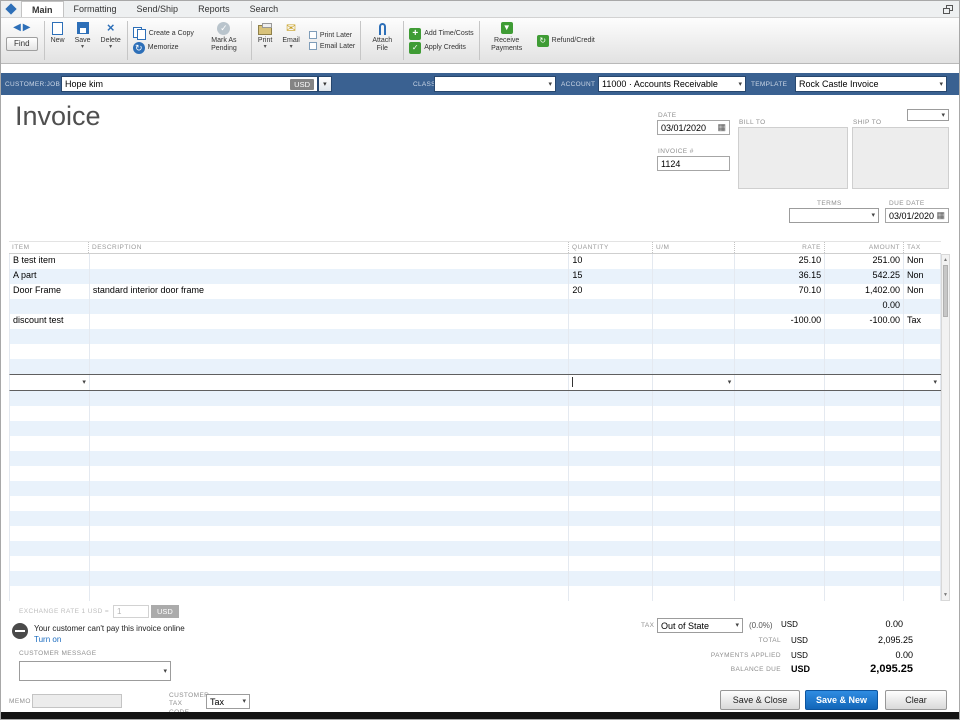 The image size is (960, 720). What do you see at coordinates (694, 247) in the screenshot?
I see `column-header-um: U/M` at bounding box center [694, 247].